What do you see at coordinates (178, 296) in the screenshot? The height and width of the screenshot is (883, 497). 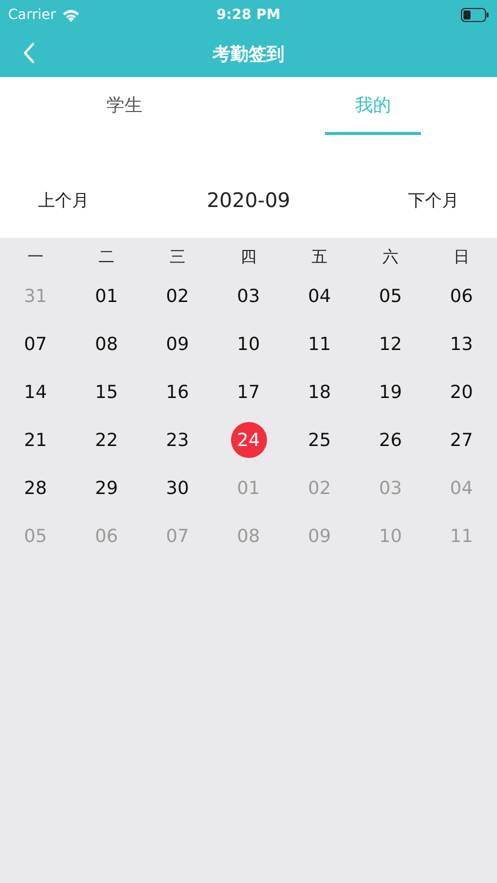 I see `calendar-day: 02` at bounding box center [178, 296].